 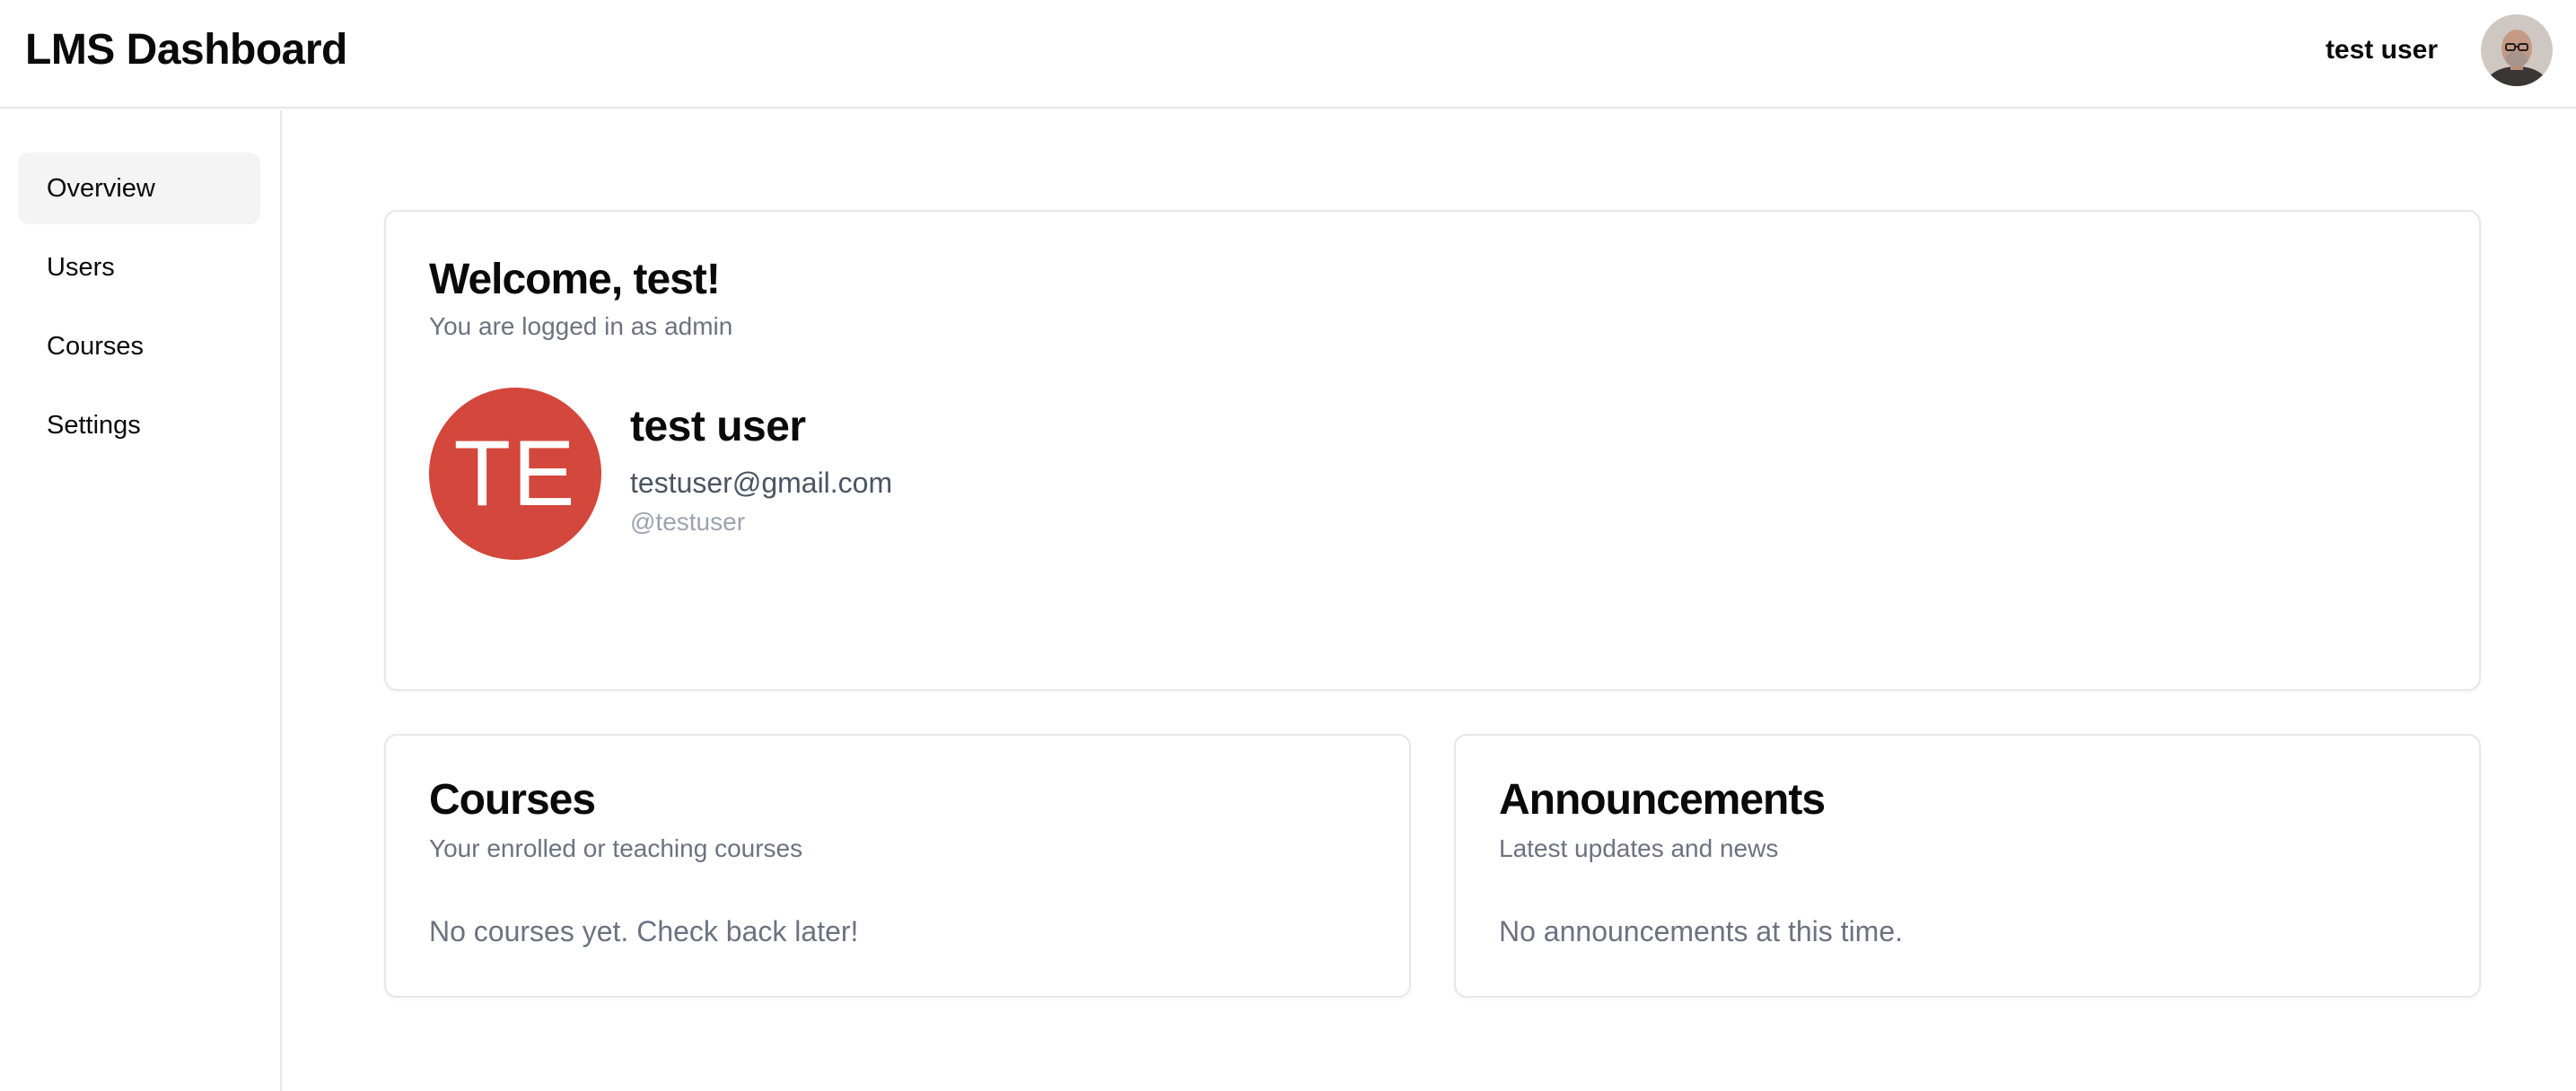 I want to click on top-bar: LMS Dashboard test user, so click(x=1288, y=54).